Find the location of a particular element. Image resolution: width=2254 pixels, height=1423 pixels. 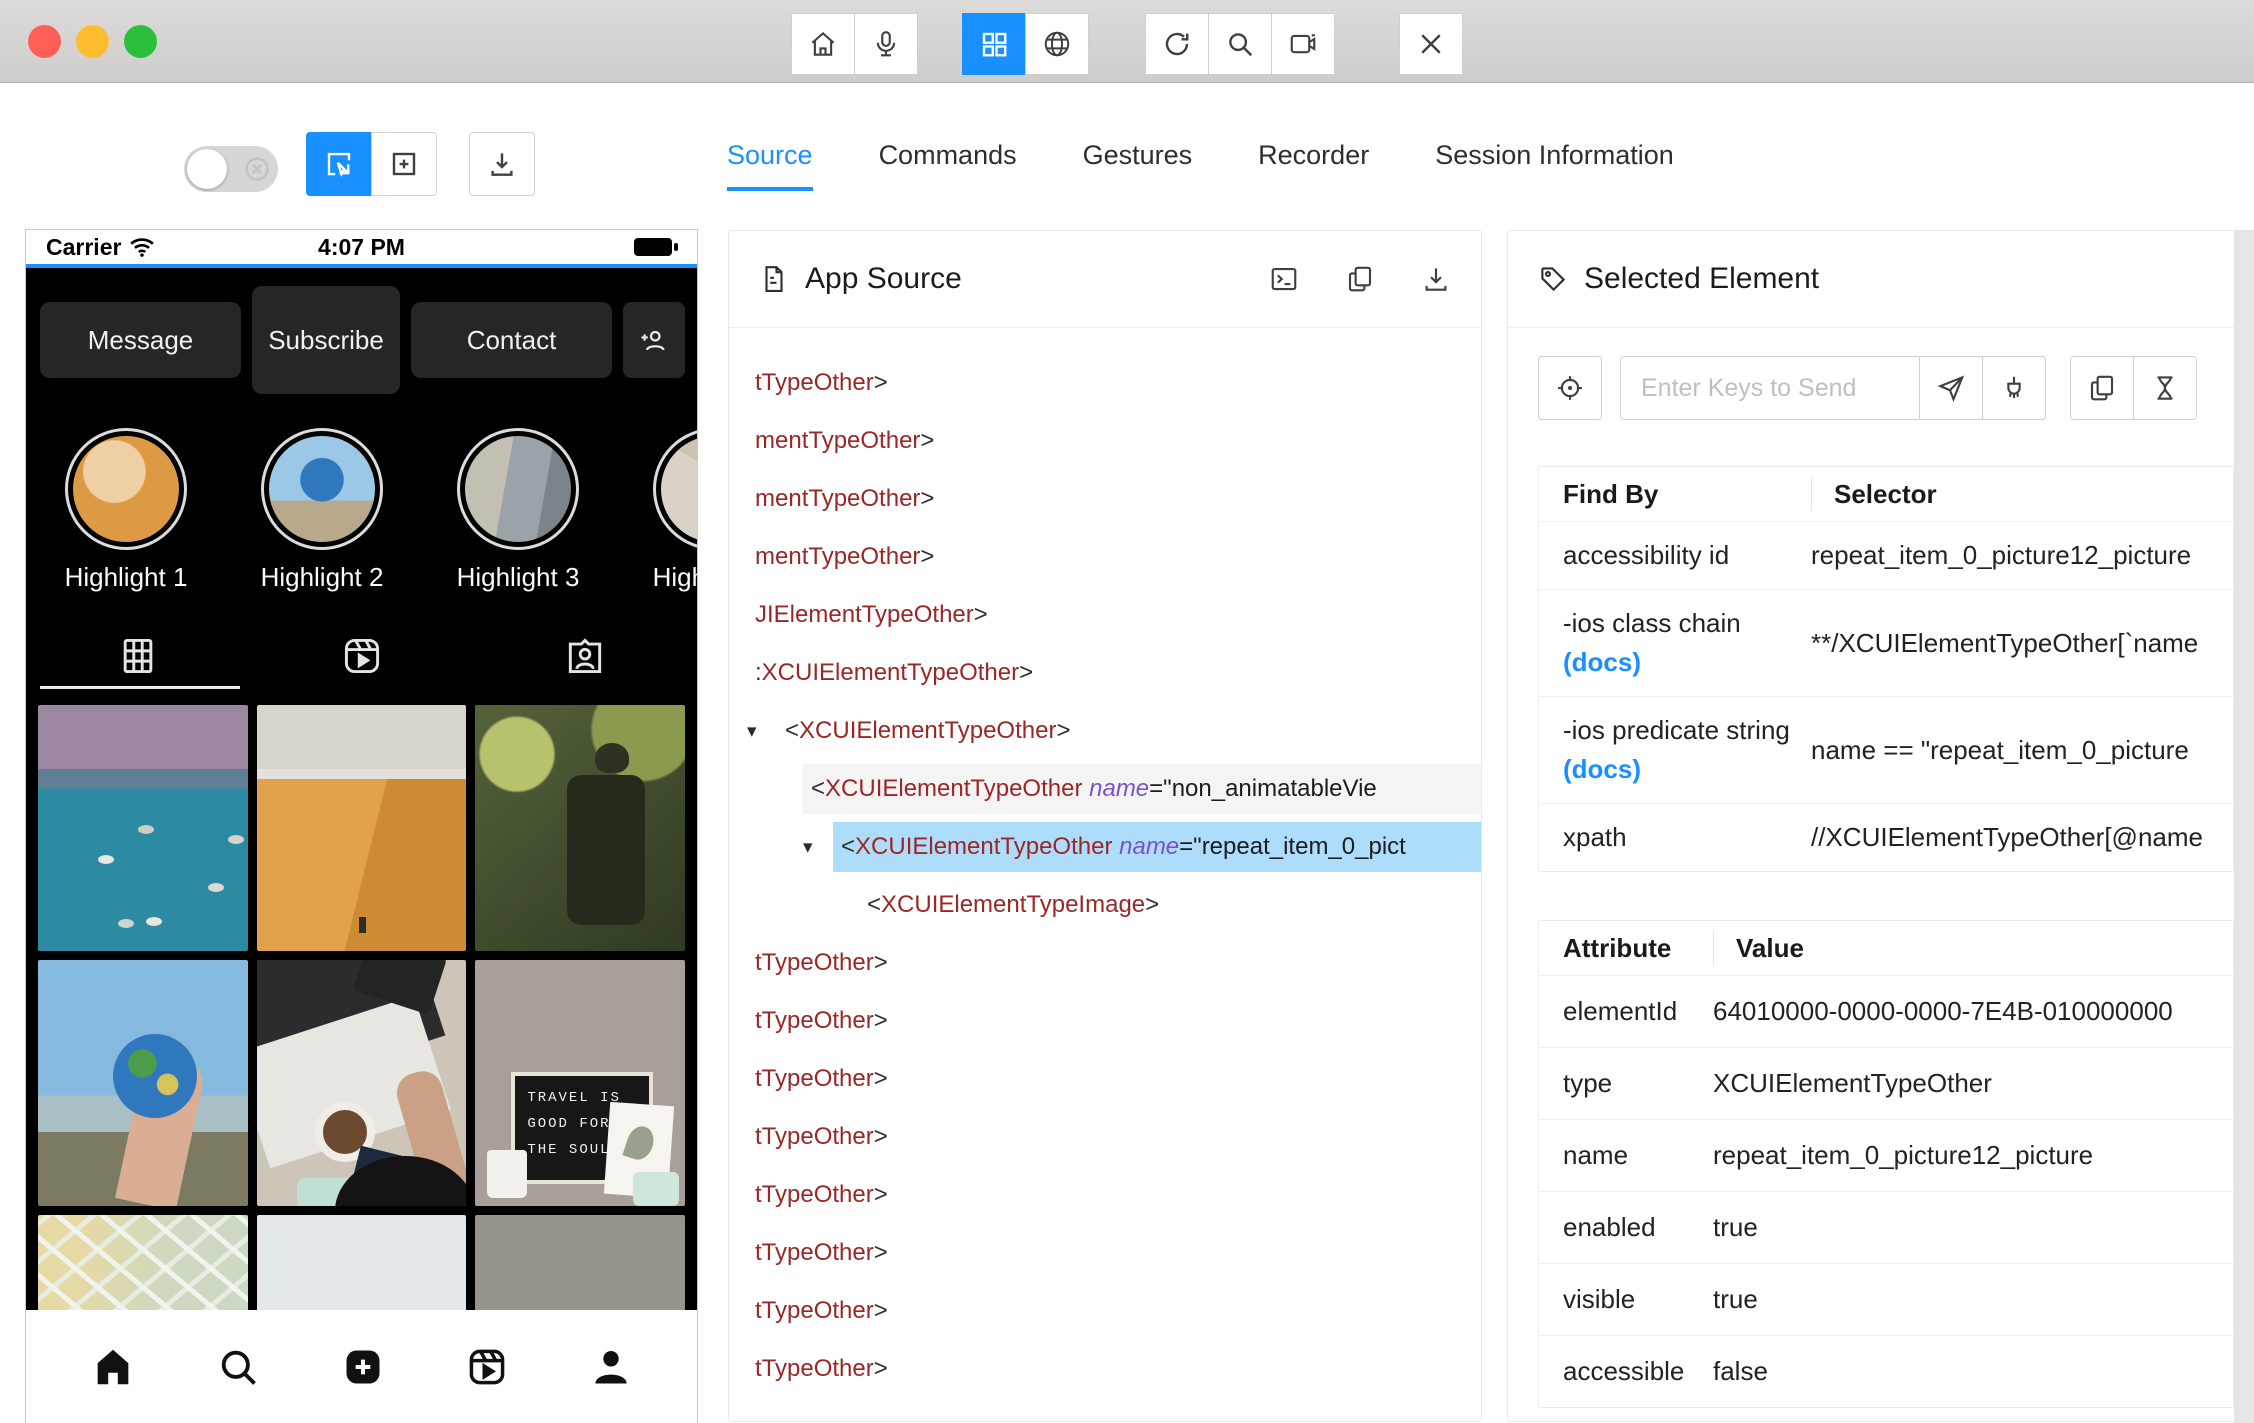

copy-attributes-button is located at coordinates (2102, 388).